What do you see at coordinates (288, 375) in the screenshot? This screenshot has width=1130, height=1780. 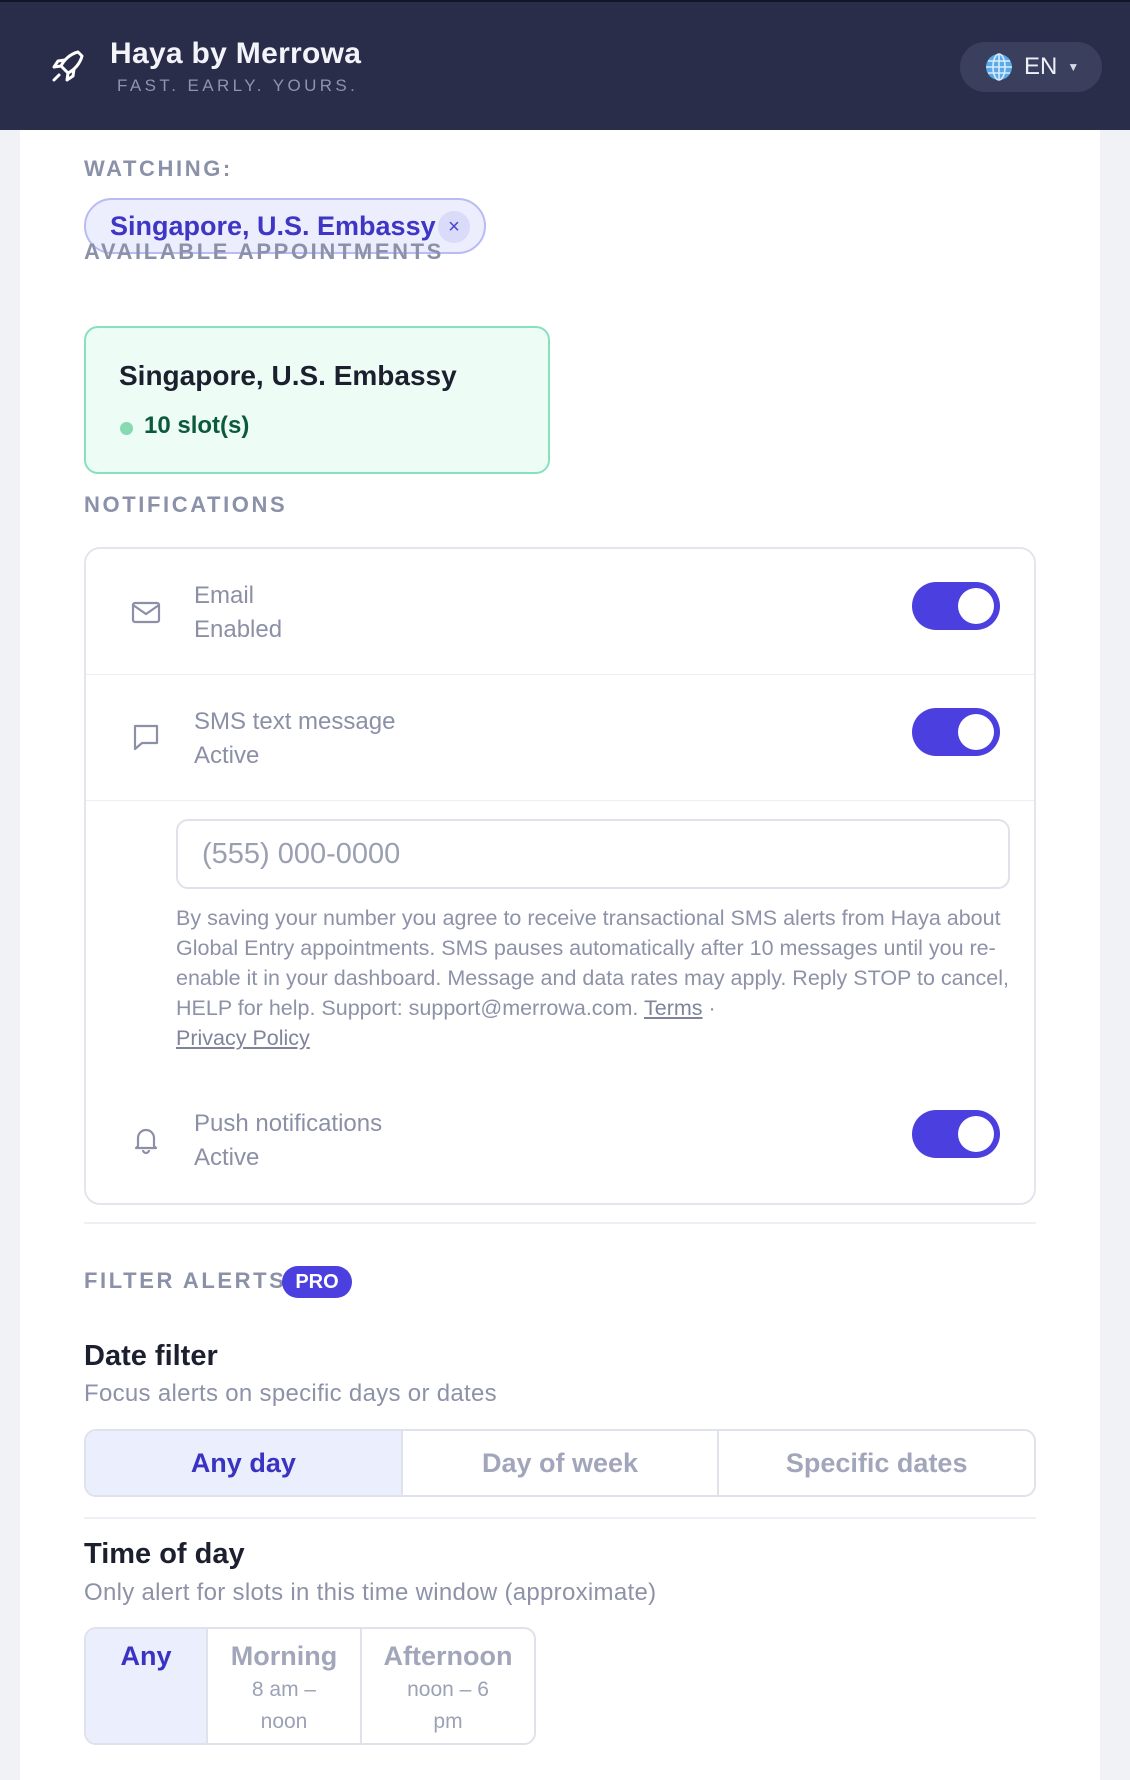 I see `appointment-location: Singapore, U.S. Embassy` at bounding box center [288, 375].